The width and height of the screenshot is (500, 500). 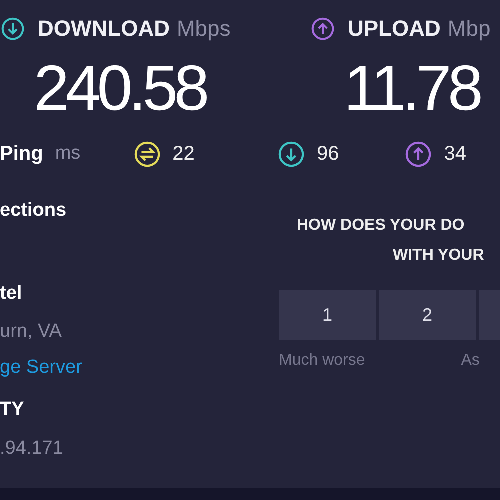 What do you see at coordinates (121, 88) in the screenshot?
I see `download-speed: 240.58` at bounding box center [121, 88].